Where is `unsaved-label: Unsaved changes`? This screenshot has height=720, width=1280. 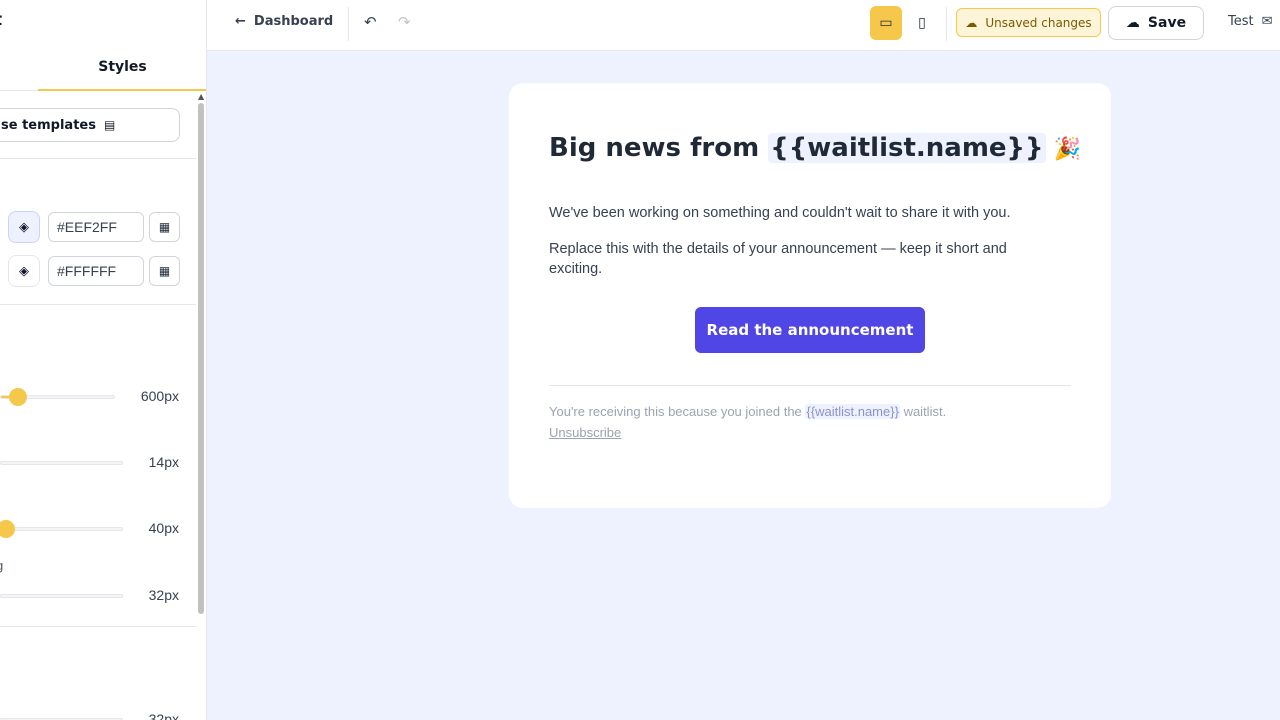
unsaved-label: Unsaved changes is located at coordinates (1038, 22).